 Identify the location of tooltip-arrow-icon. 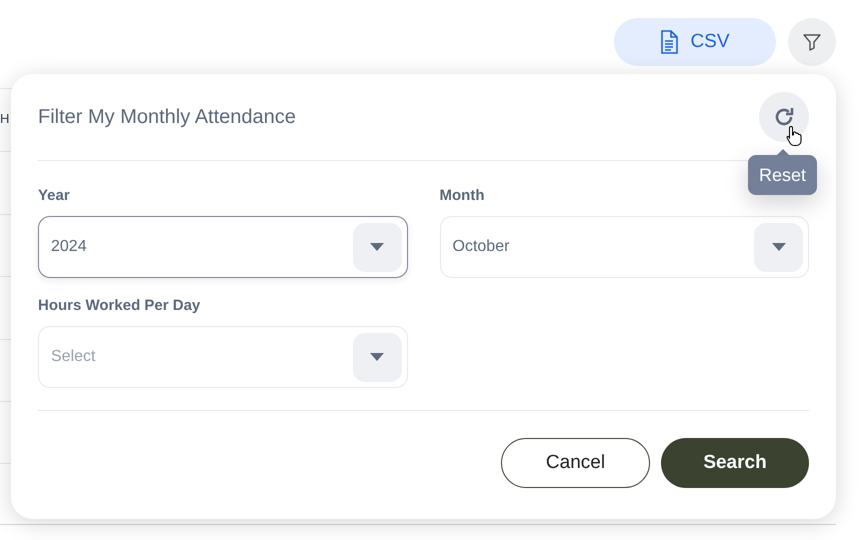
(782, 152).